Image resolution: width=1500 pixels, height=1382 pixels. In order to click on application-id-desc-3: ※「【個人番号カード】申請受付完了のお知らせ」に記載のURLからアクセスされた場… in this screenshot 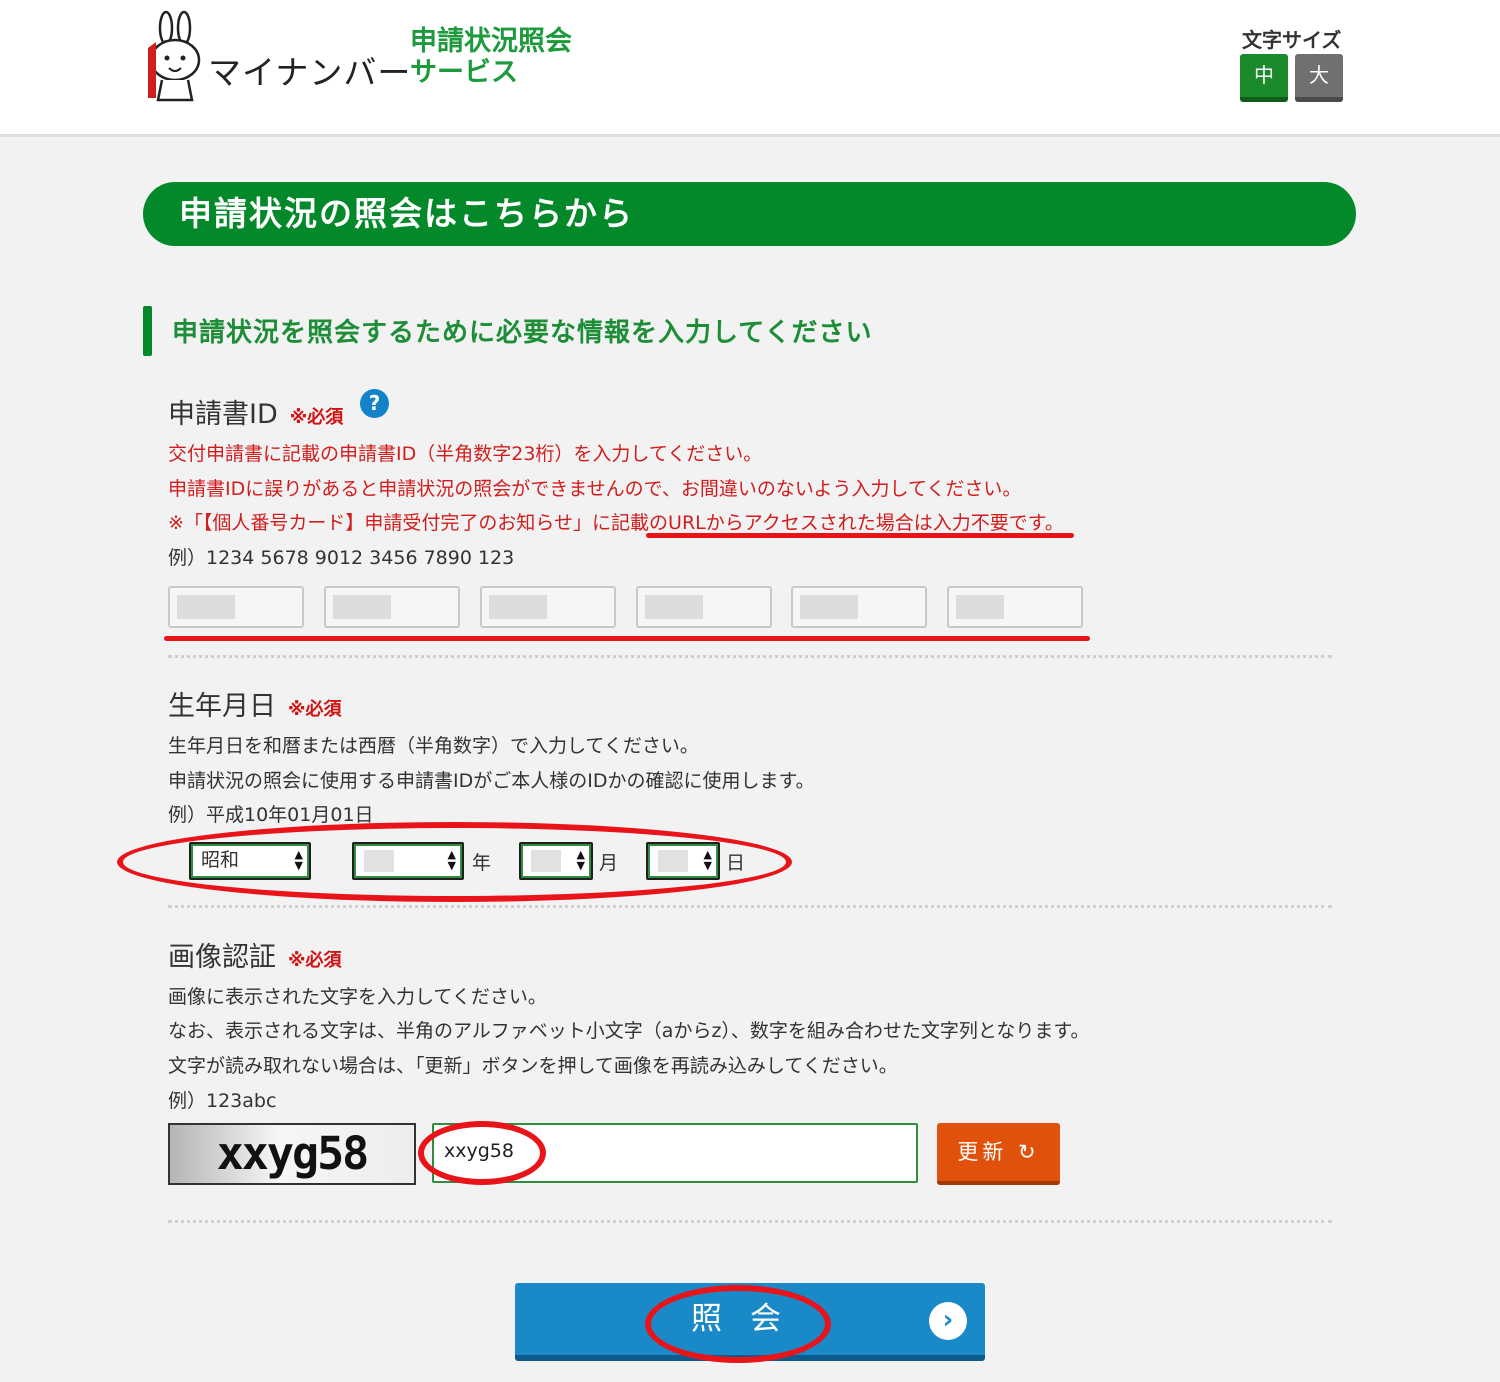, I will do `click(616, 523)`.